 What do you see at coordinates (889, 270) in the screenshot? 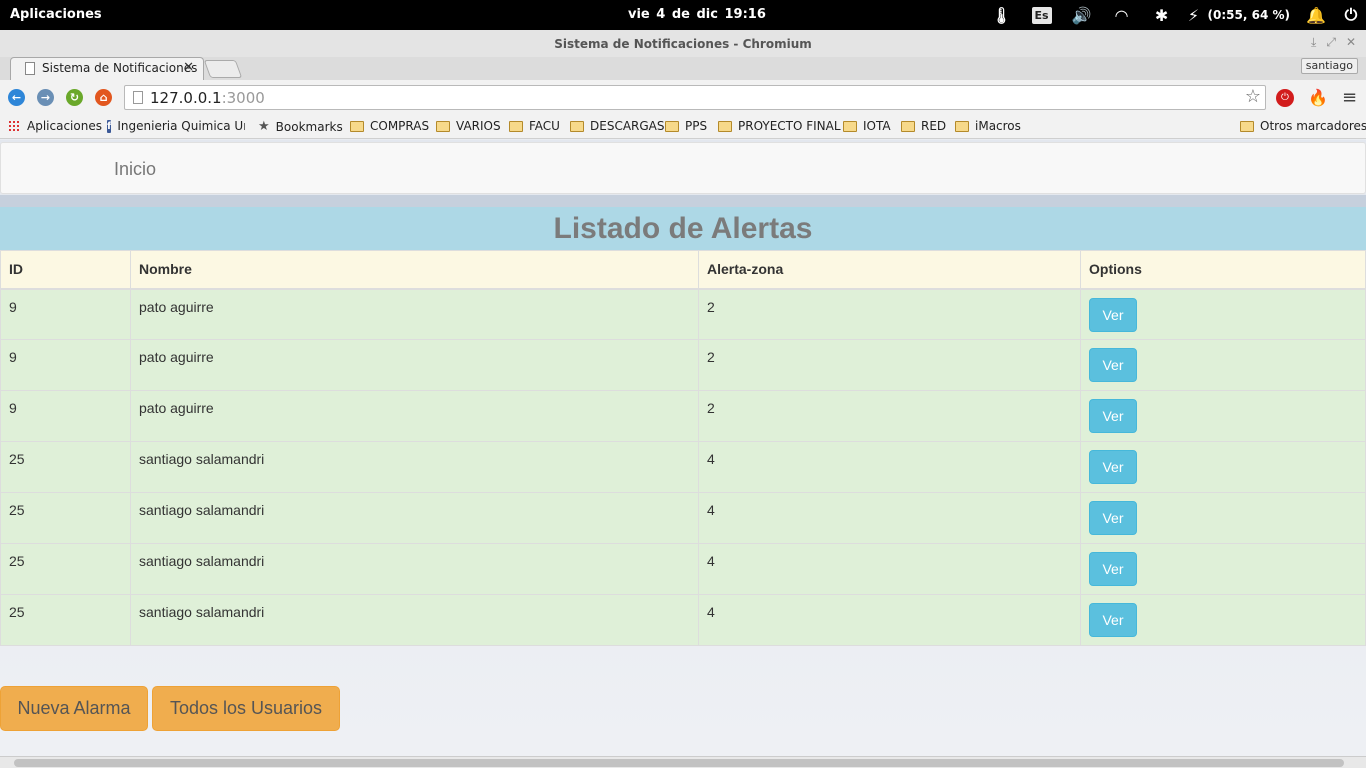
I see `column-header-alerta-zona: Alerta-zona` at bounding box center [889, 270].